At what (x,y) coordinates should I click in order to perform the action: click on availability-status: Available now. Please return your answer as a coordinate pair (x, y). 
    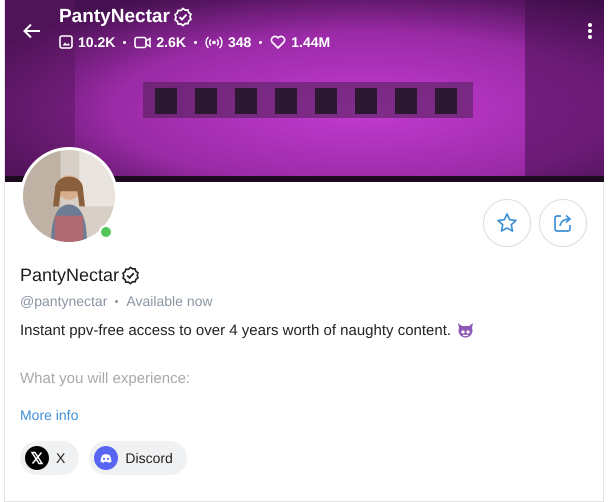
    Looking at the image, I should click on (169, 301).